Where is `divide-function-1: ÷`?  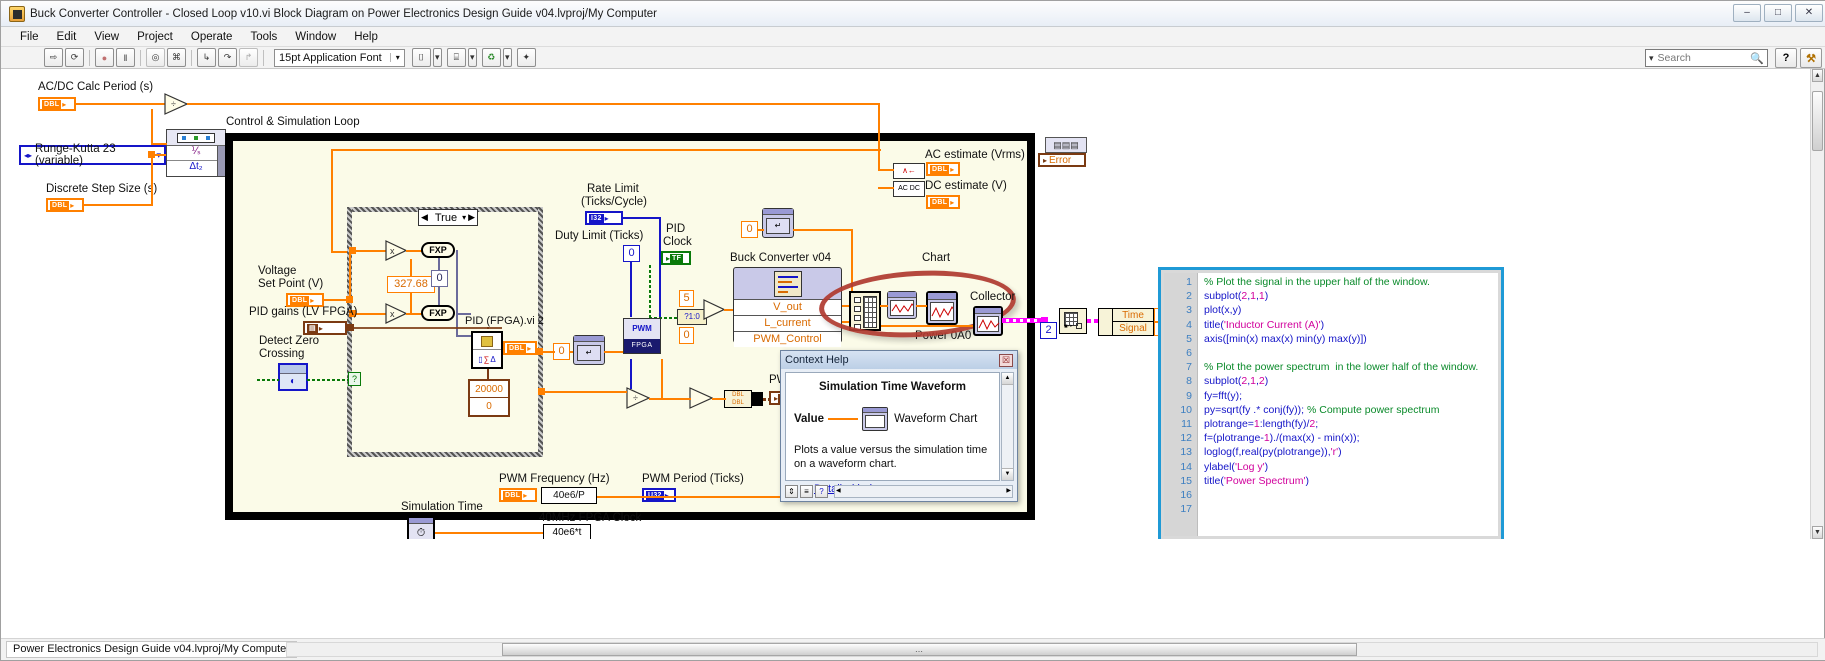
divide-function-1: ÷ is located at coordinates (176, 106).